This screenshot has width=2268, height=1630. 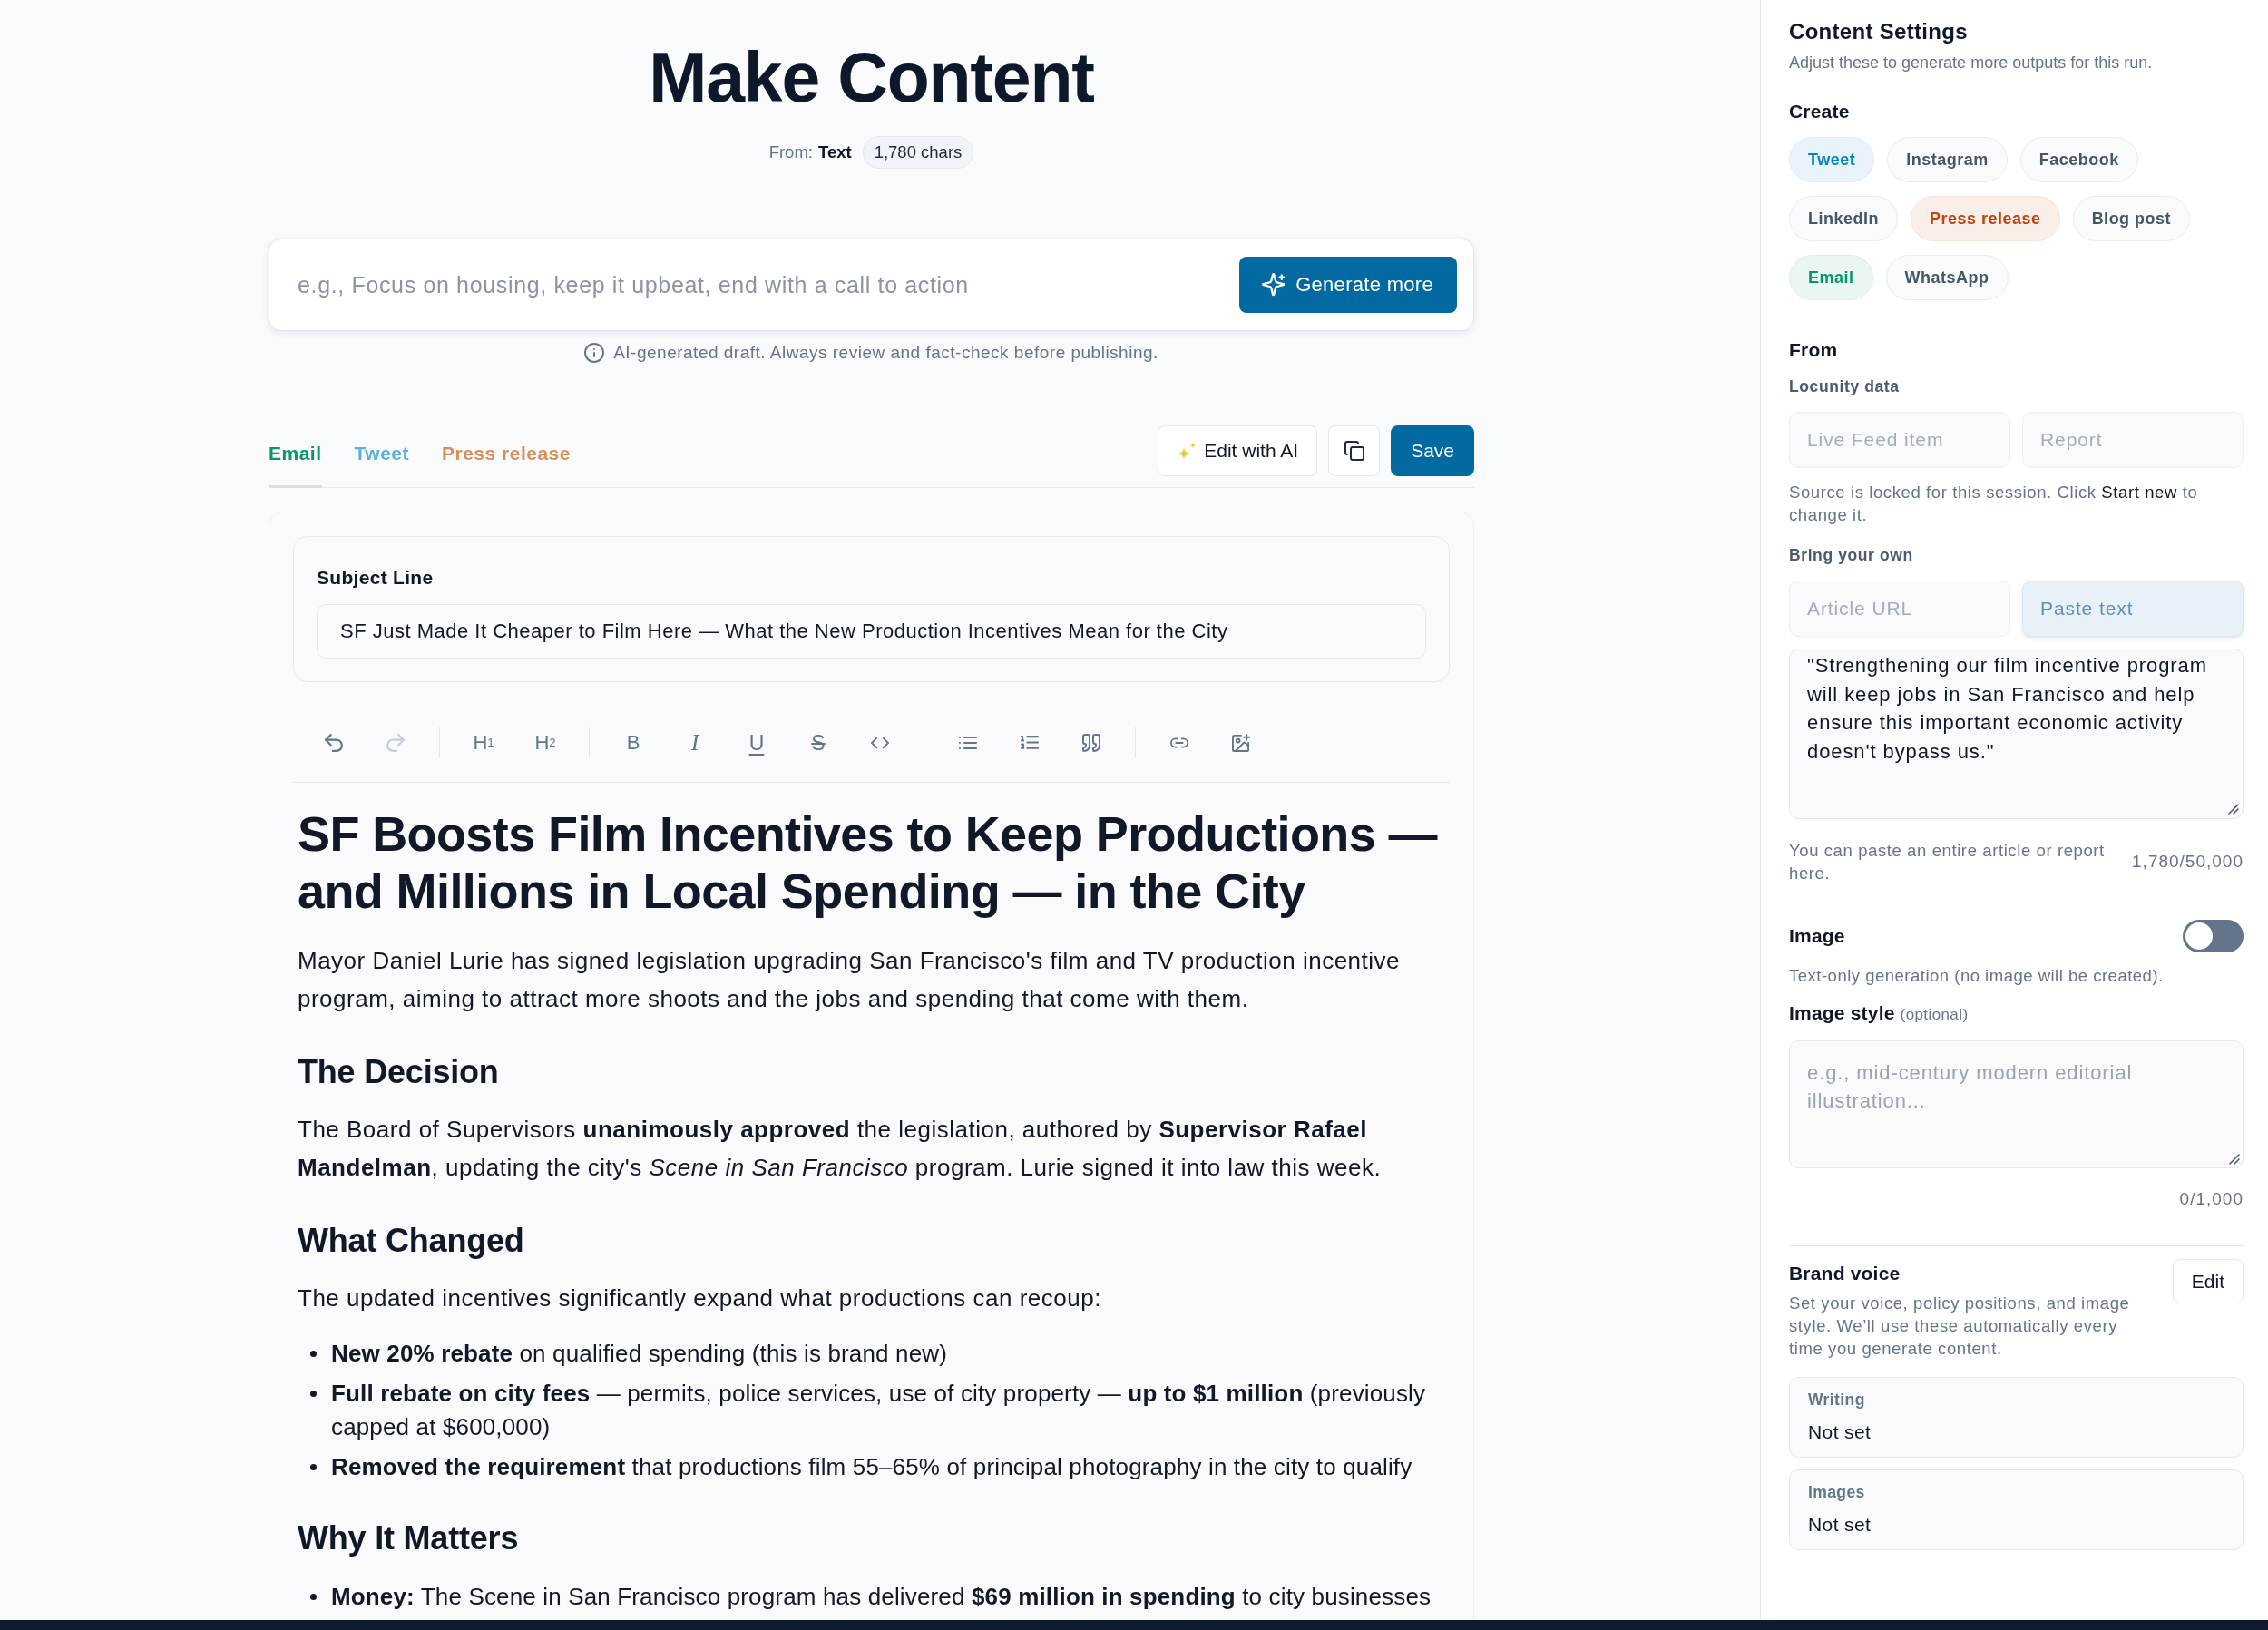 I want to click on italic-button: I, so click(x=695, y=743).